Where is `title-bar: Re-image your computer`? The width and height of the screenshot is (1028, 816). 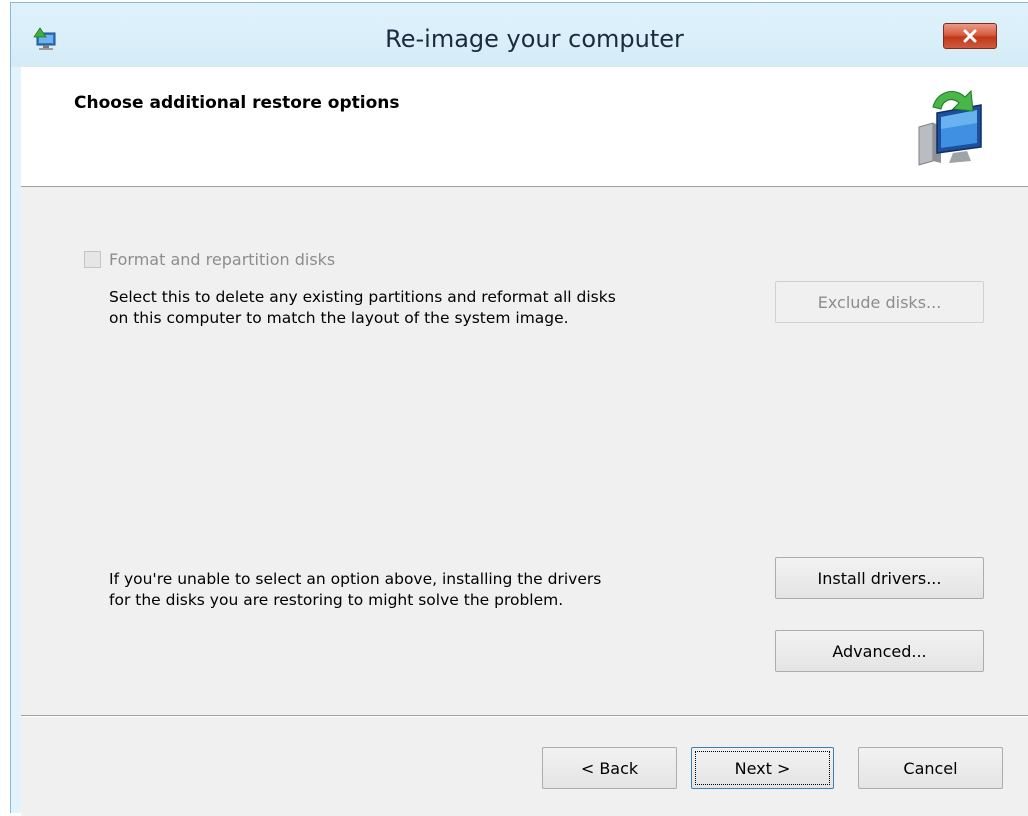
title-bar: Re-image your computer is located at coordinates (519, 35).